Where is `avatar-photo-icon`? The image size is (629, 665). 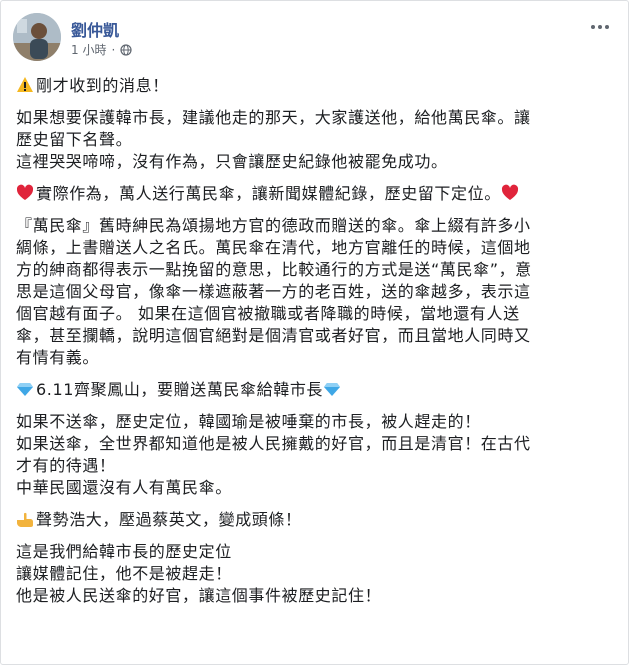 avatar-photo-icon is located at coordinates (37, 37).